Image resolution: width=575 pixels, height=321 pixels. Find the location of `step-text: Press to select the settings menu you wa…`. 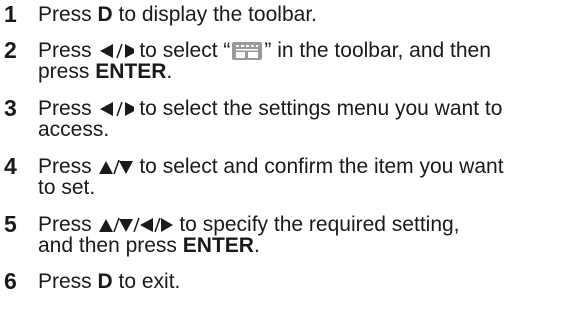

step-text: Press to select the settings menu you wa… is located at coordinates (270, 119).